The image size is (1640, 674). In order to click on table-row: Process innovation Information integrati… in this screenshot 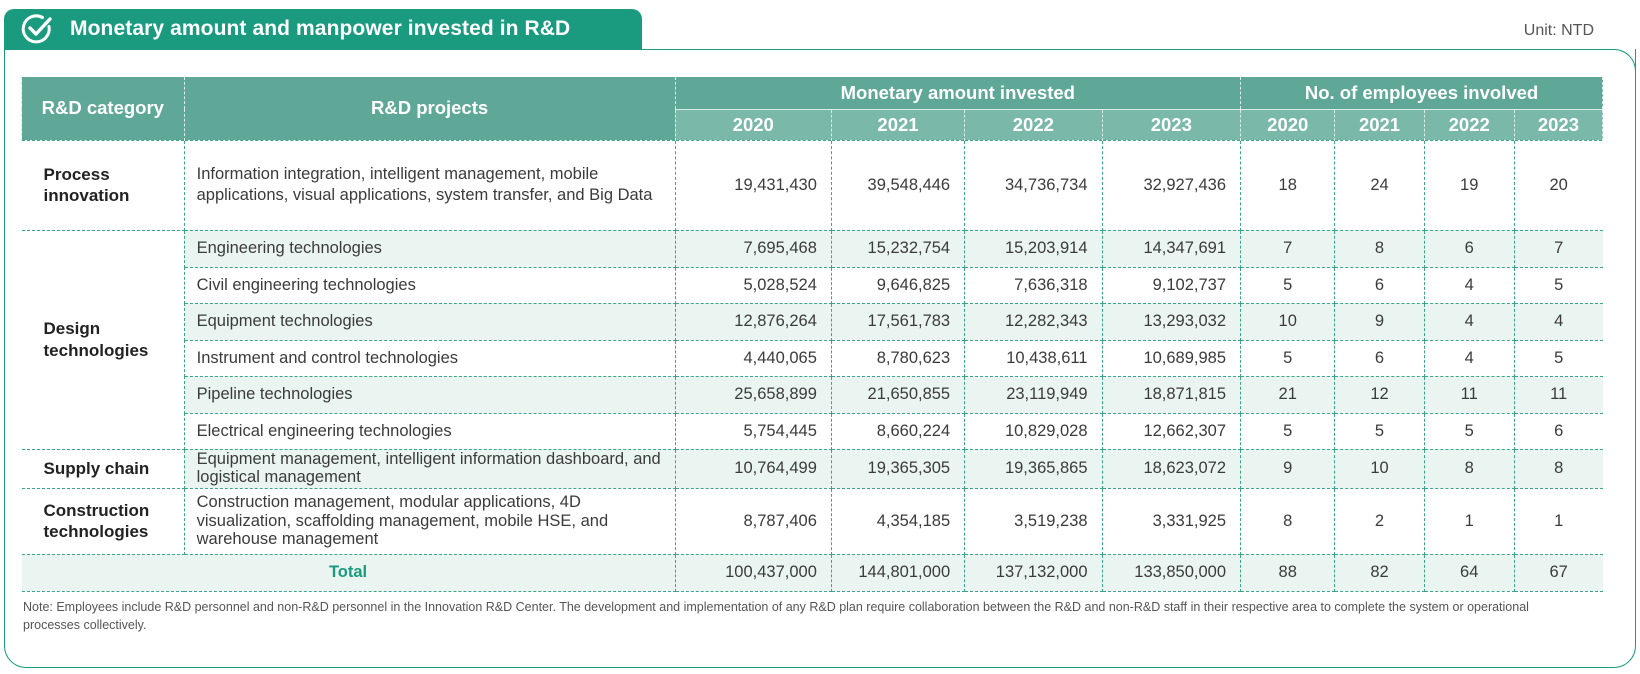, I will do `click(812, 185)`.